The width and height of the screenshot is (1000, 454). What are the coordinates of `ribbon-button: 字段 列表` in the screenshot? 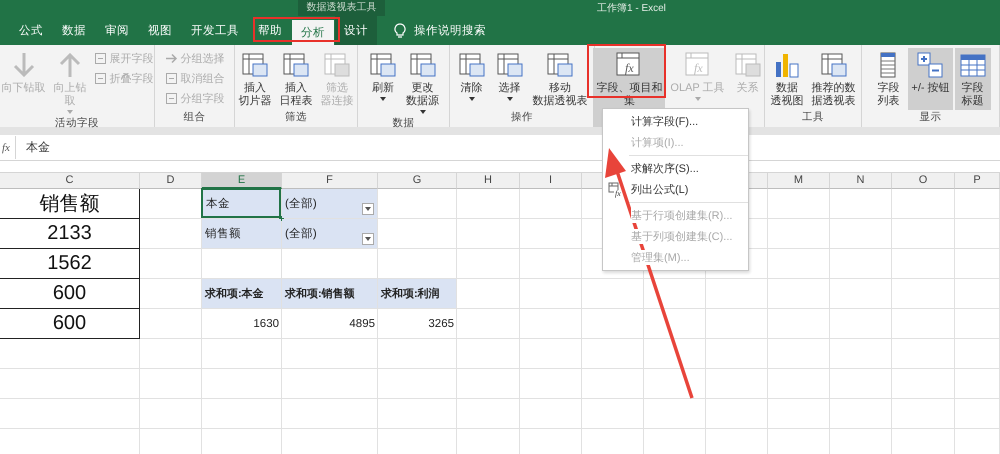 It's located at (888, 79).